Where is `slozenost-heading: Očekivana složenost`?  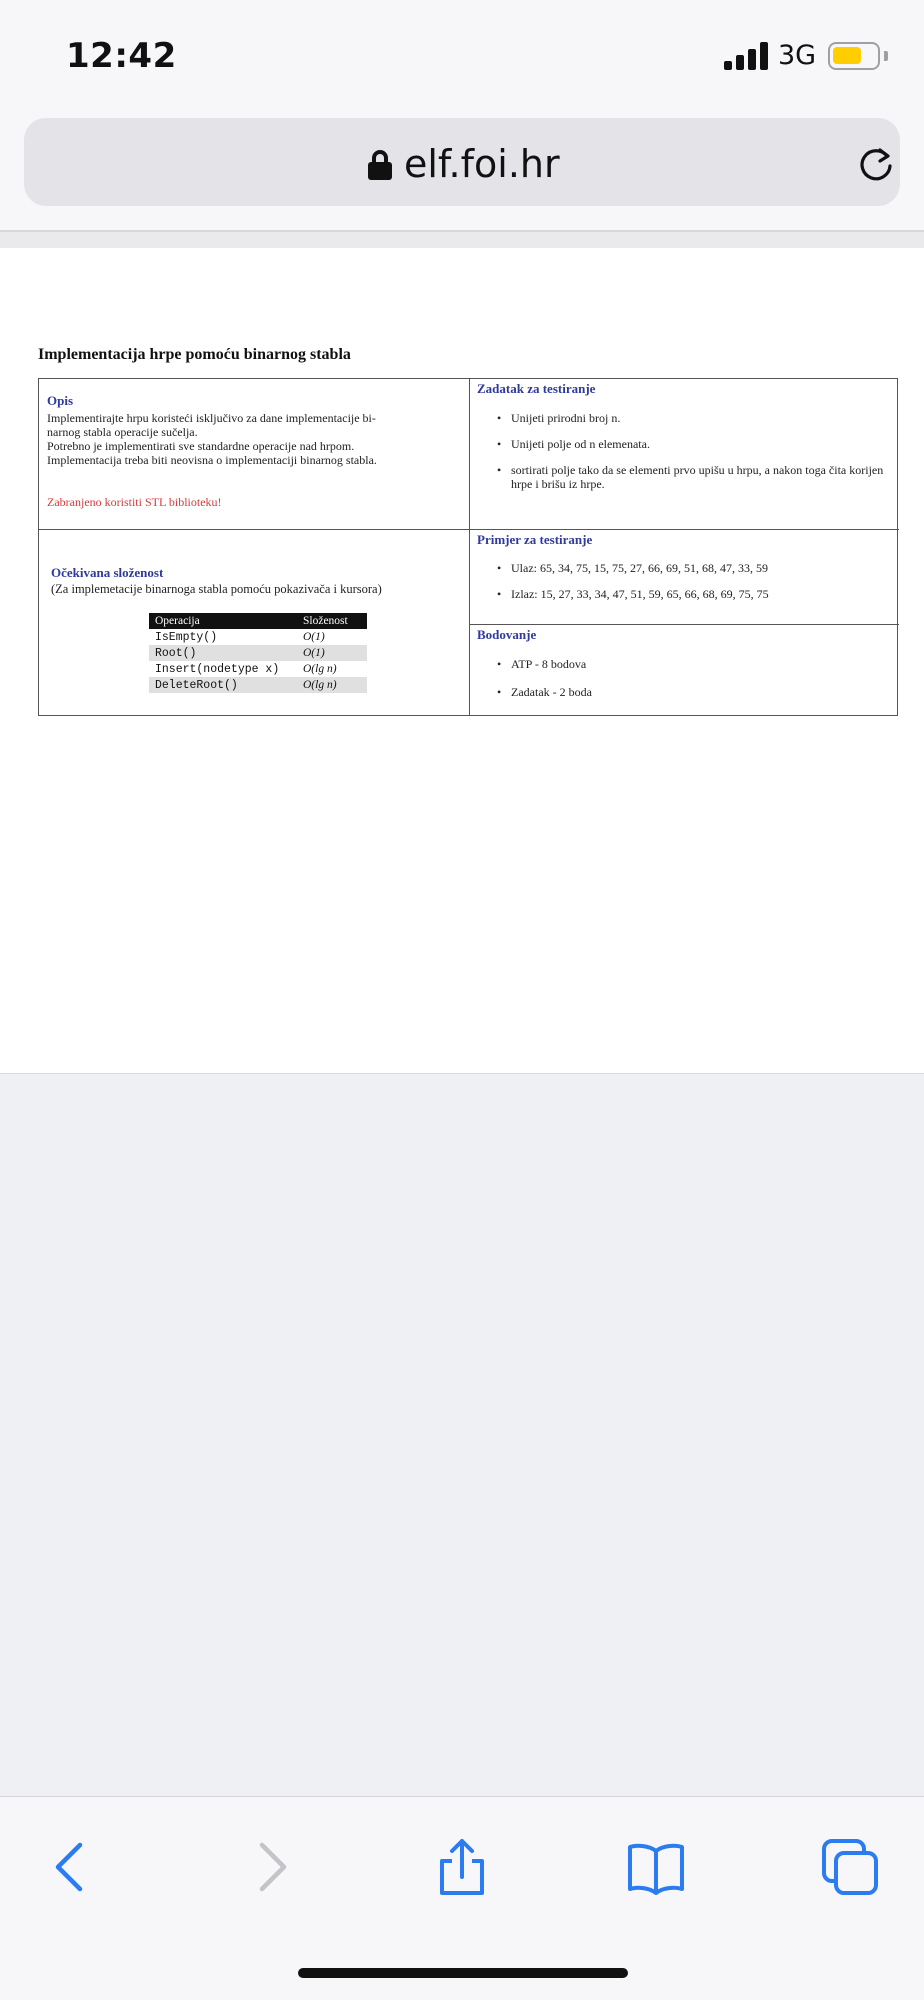
slozenost-heading: Očekivana složenost is located at coordinates (107, 572).